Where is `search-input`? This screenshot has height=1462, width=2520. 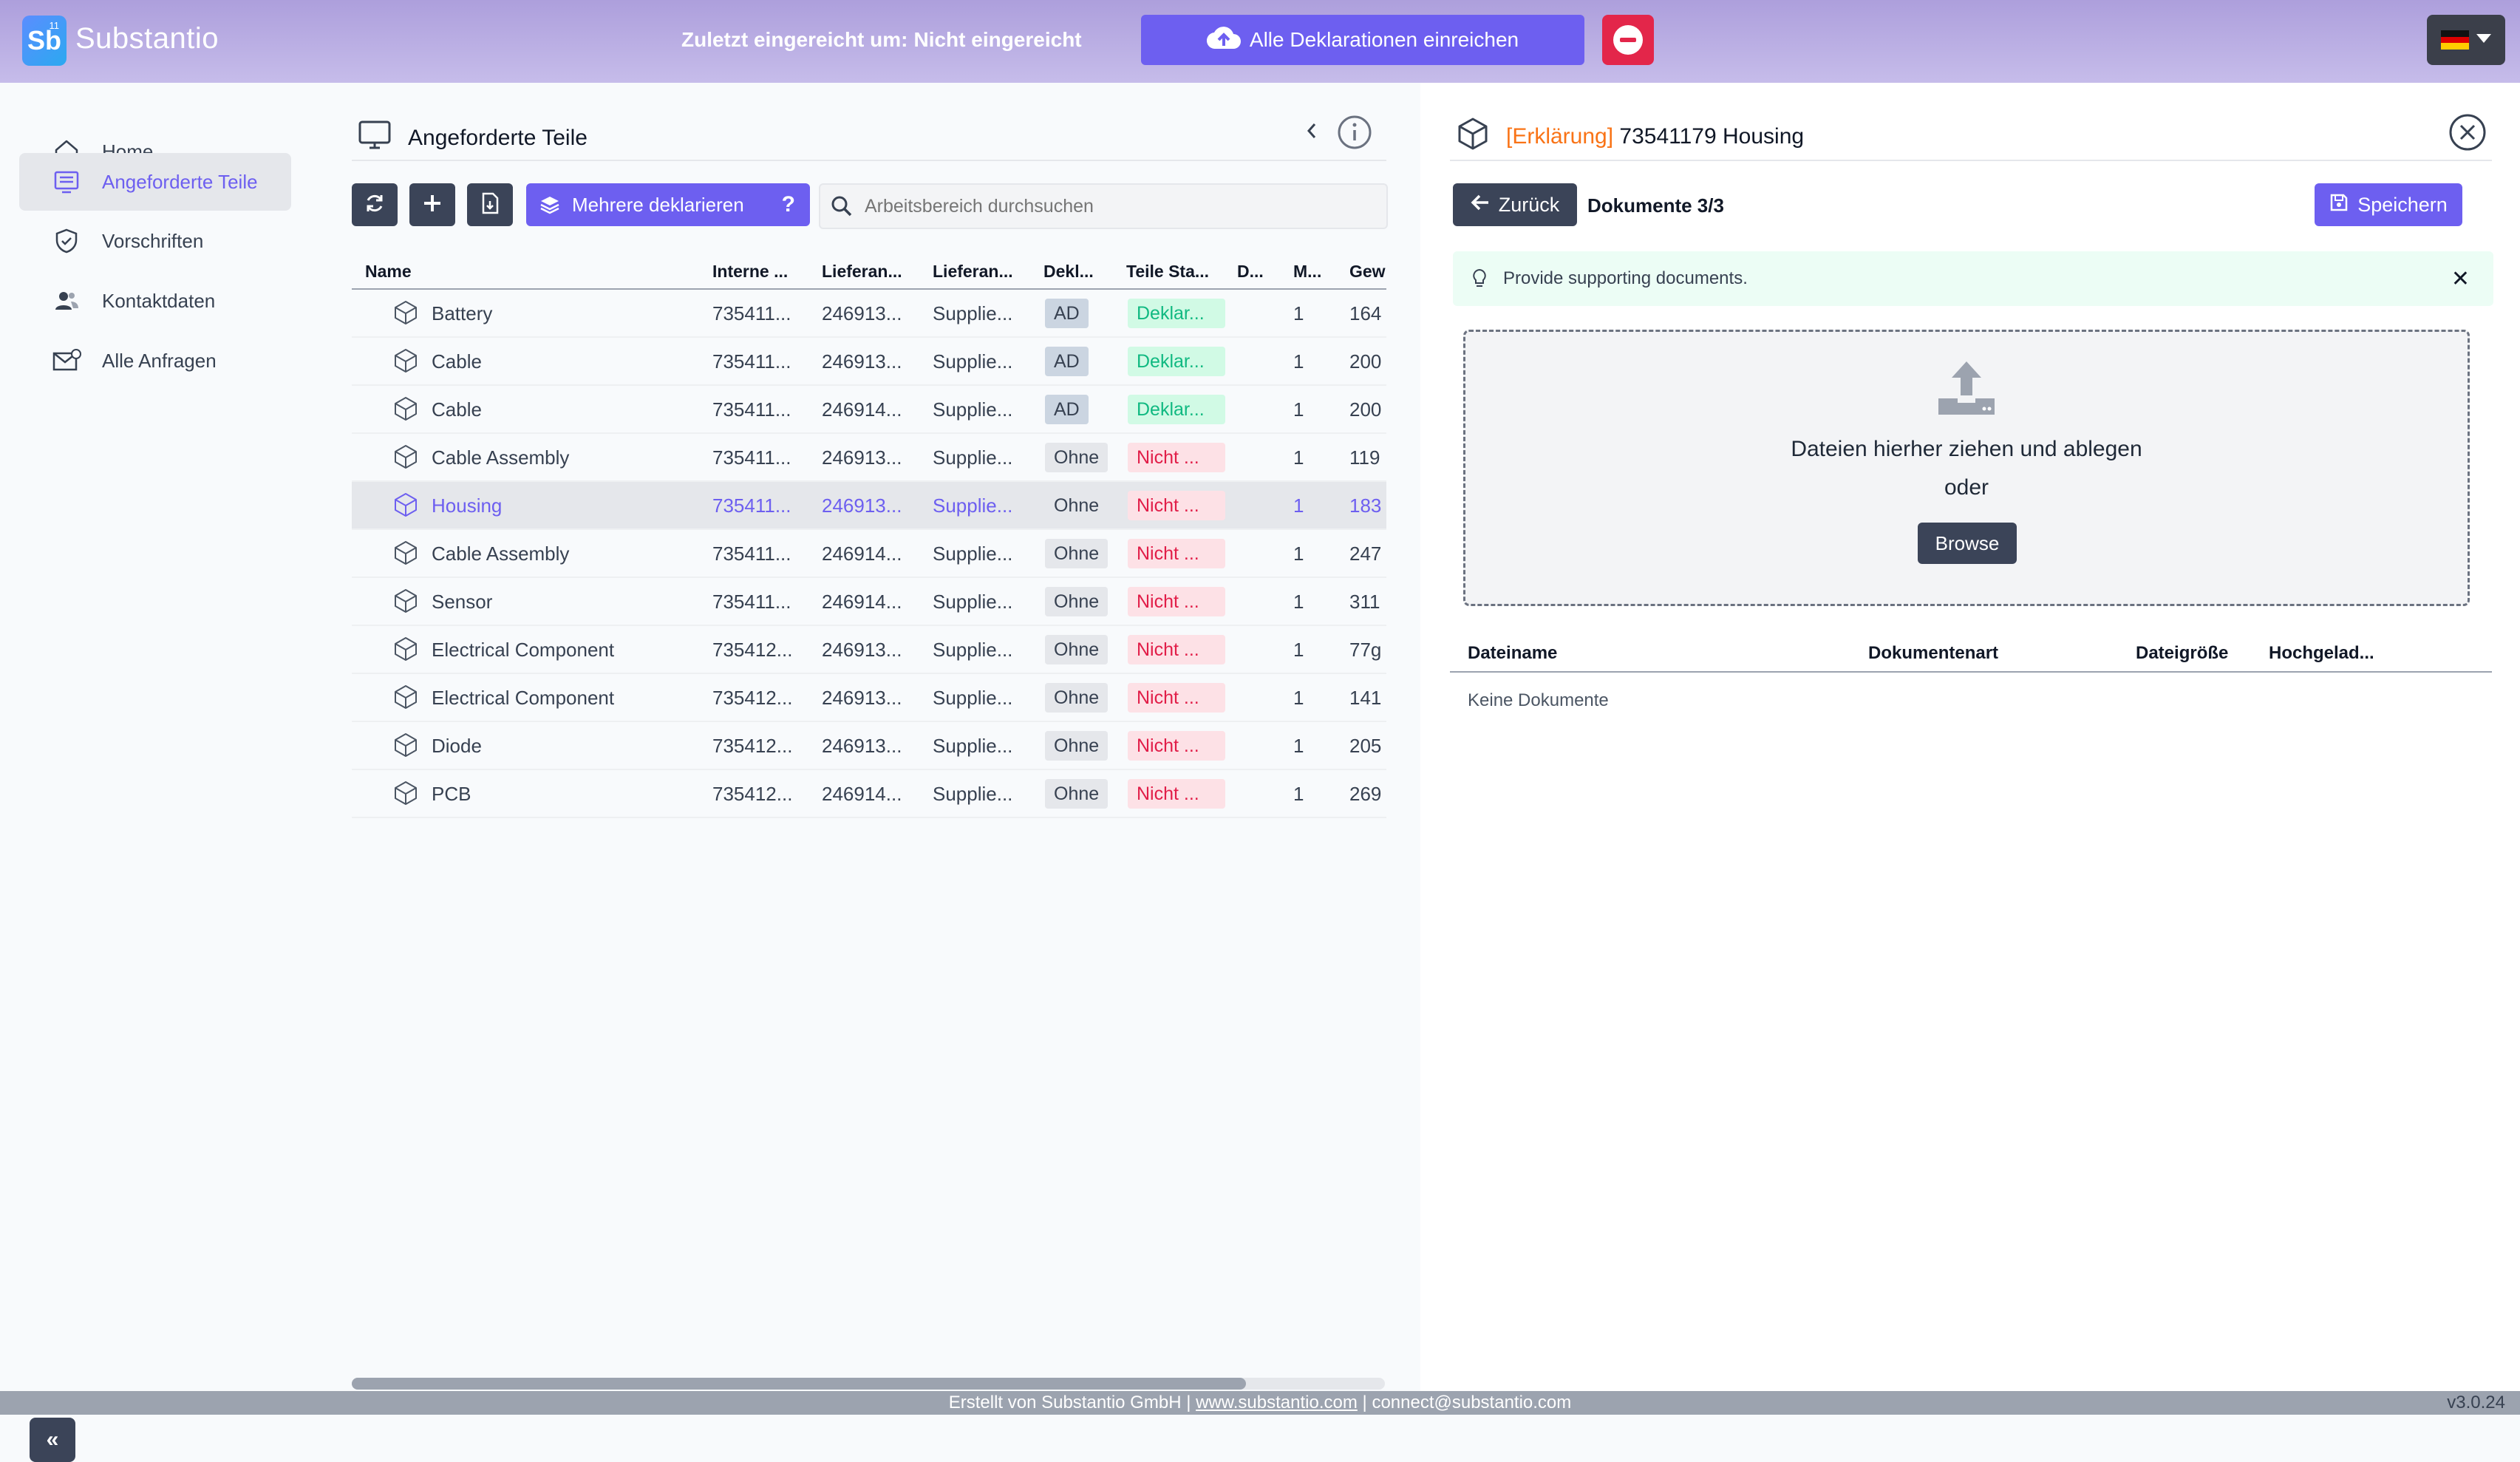
search-input is located at coordinates (1116, 206).